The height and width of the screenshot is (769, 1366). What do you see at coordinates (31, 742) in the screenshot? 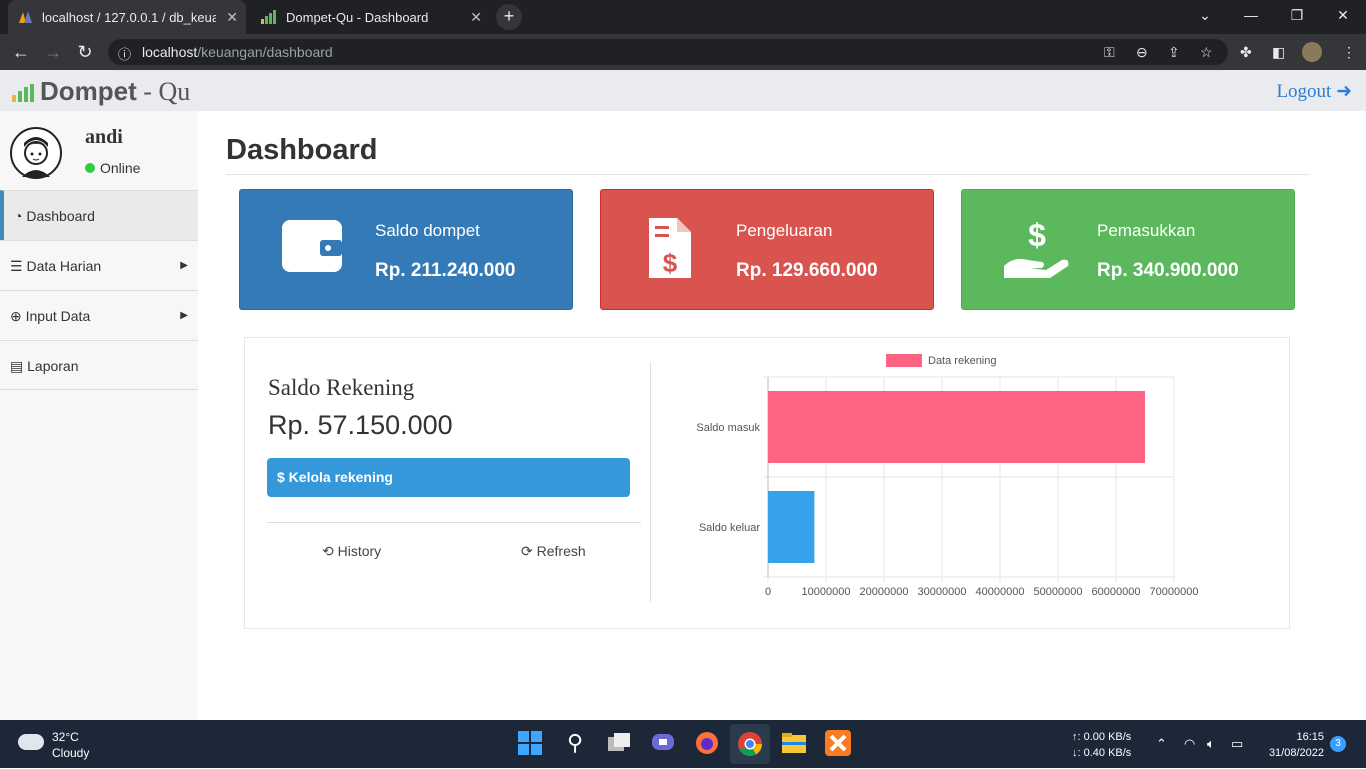
I see `cloud-icon` at bounding box center [31, 742].